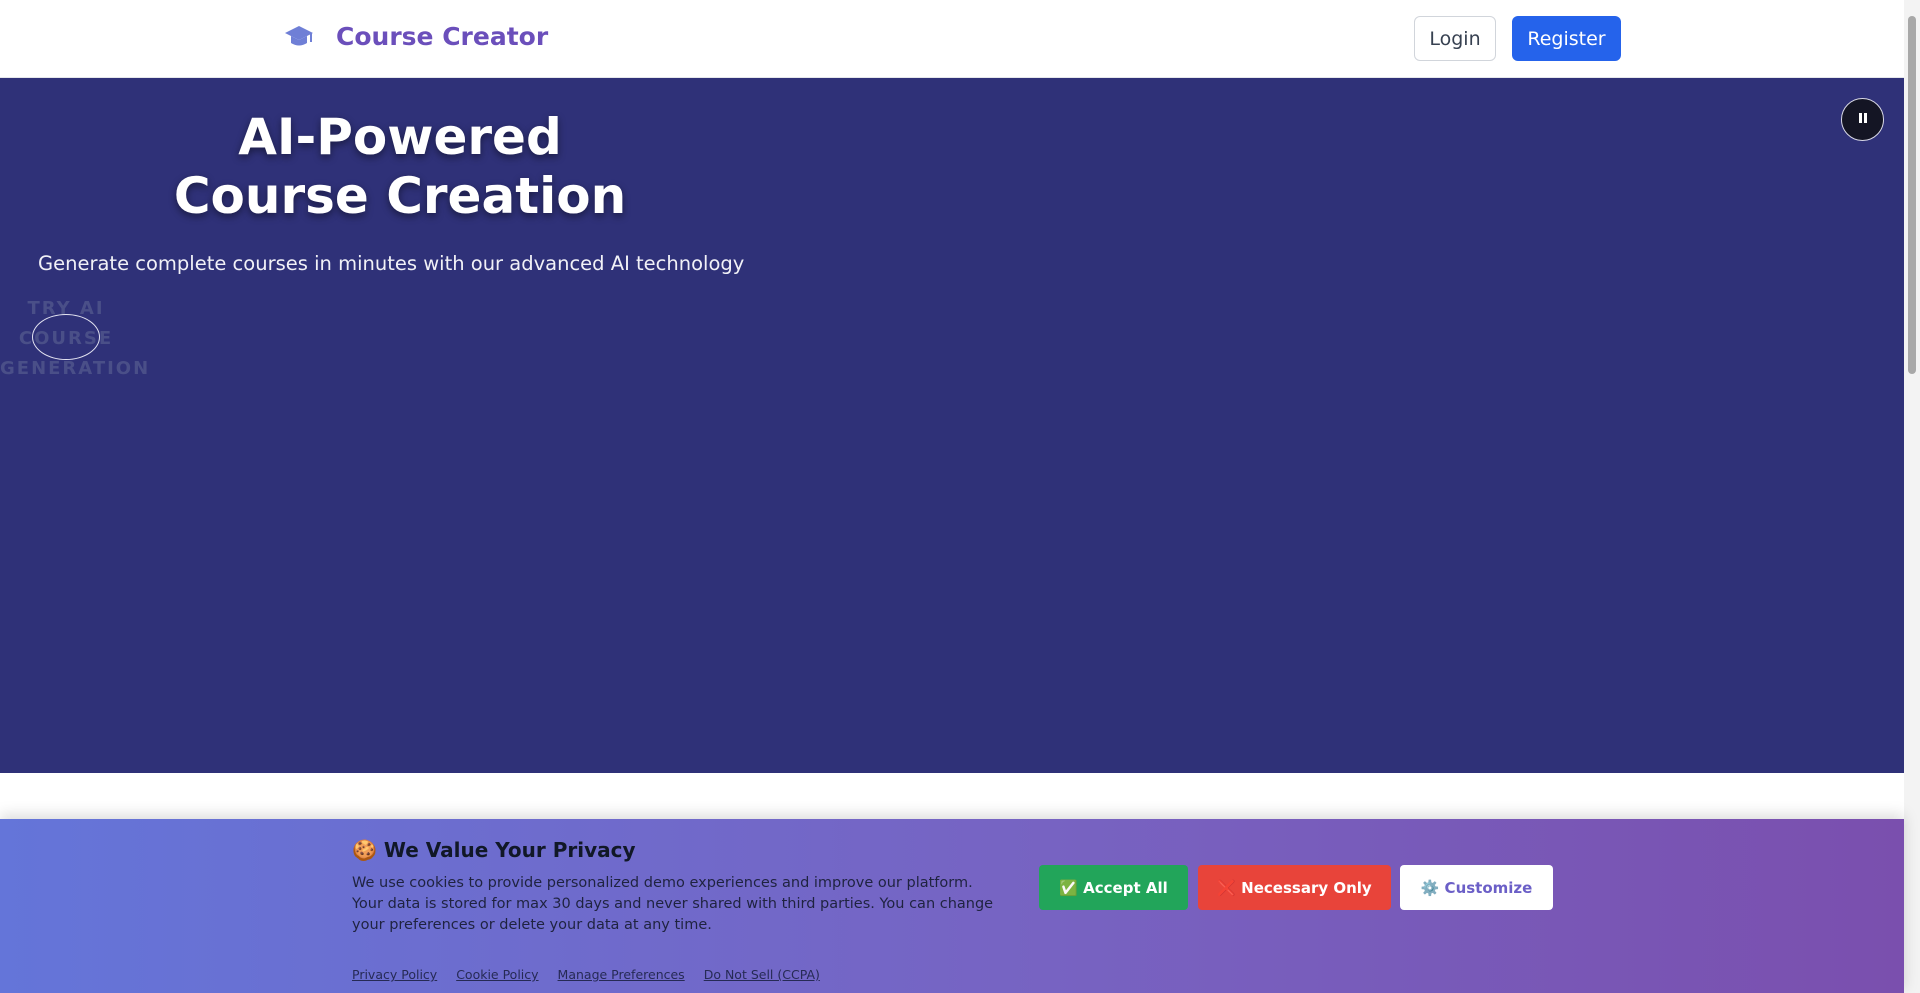 This screenshot has width=1920, height=993. I want to click on brand-name: Course Creator, so click(442, 36).